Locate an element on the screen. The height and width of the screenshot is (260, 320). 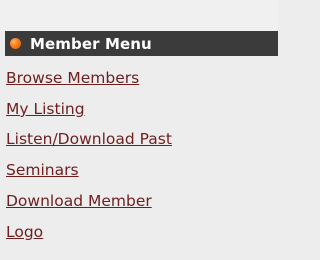
my-listing-link: My Listing is located at coordinates (45, 109).